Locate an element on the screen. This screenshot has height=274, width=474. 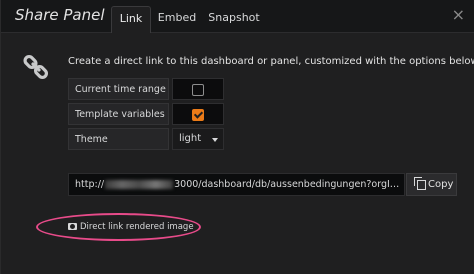
modal-title: Share Panel is located at coordinates (60, 15).